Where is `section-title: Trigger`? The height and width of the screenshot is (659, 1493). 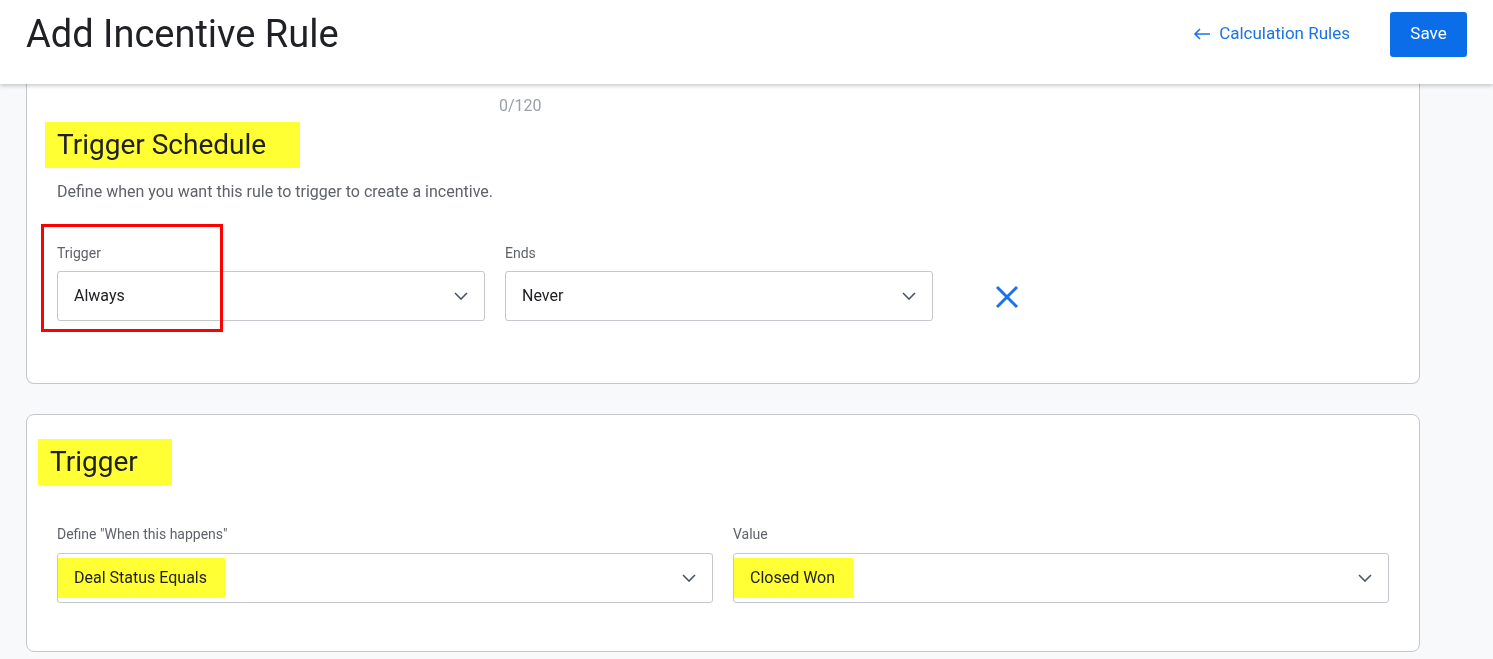
section-title: Trigger is located at coordinates (105, 462).